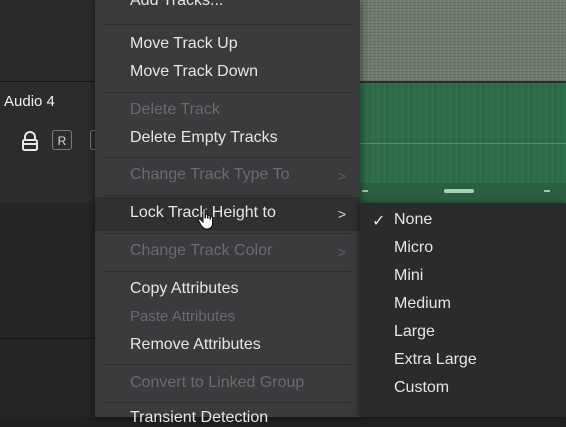 This screenshot has width=566, height=427. I want to click on menu-item-change-track-type: Change Track Type To, so click(210, 174).